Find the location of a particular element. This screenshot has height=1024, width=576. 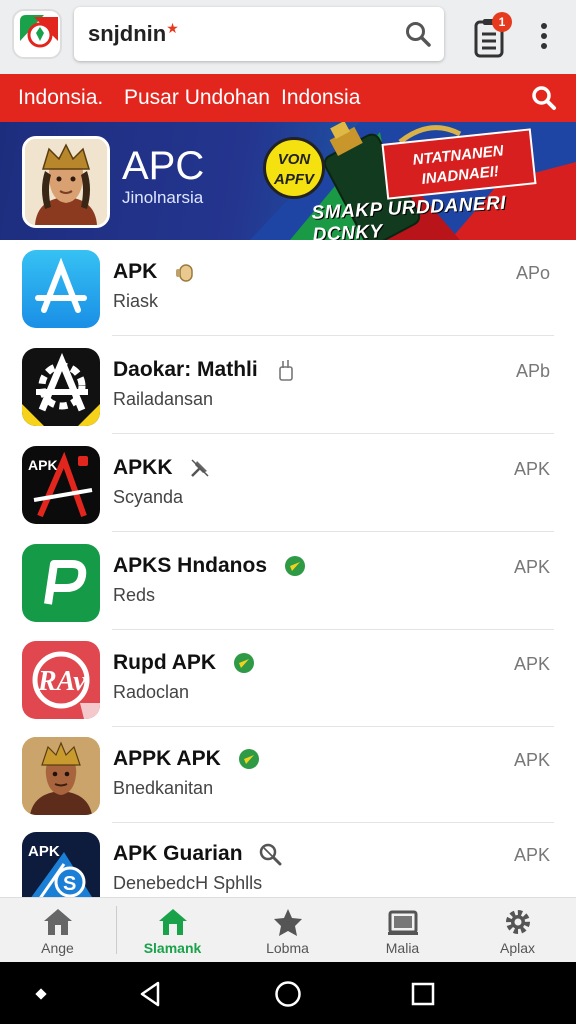

nav-item-settings: Aplax is located at coordinates (517, 930).